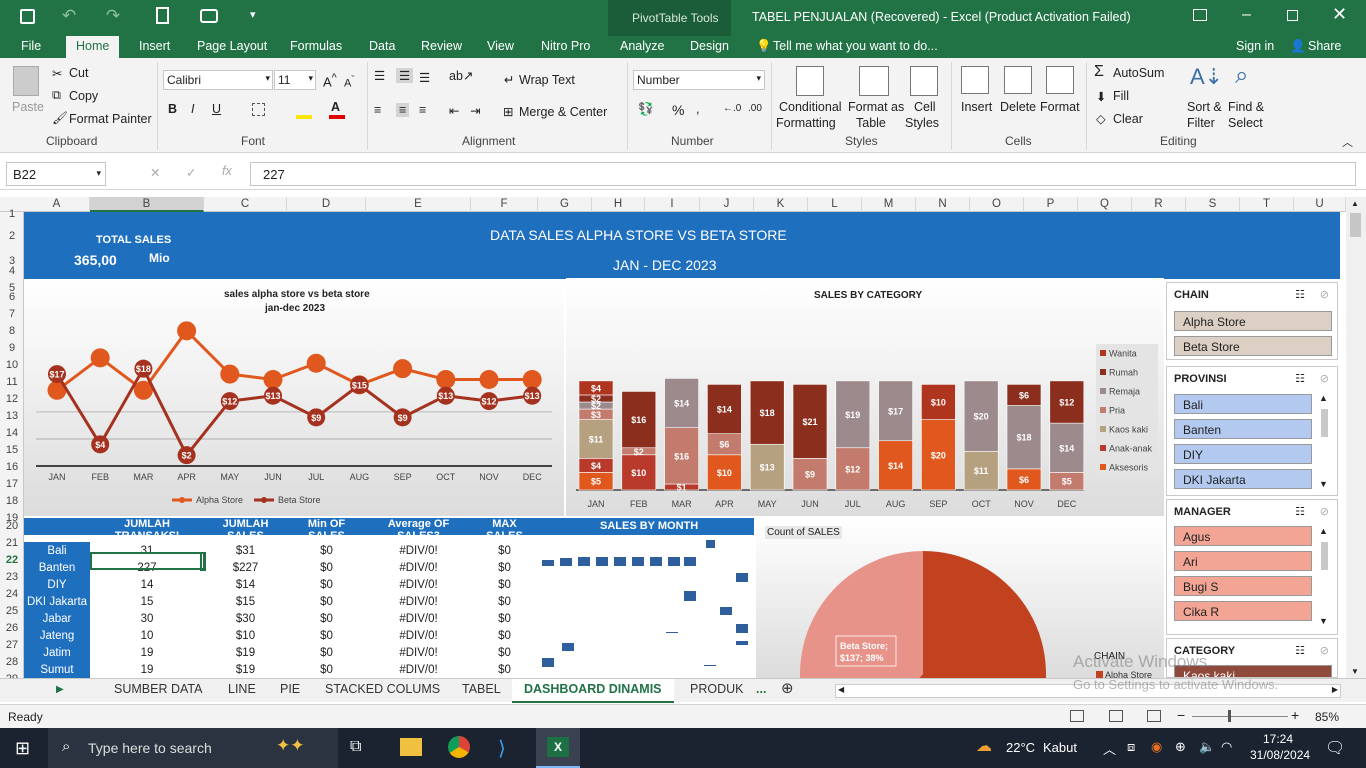 This screenshot has width=1366, height=768. I want to click on sort-filter-icon: A⇣, so click(1206, 77).